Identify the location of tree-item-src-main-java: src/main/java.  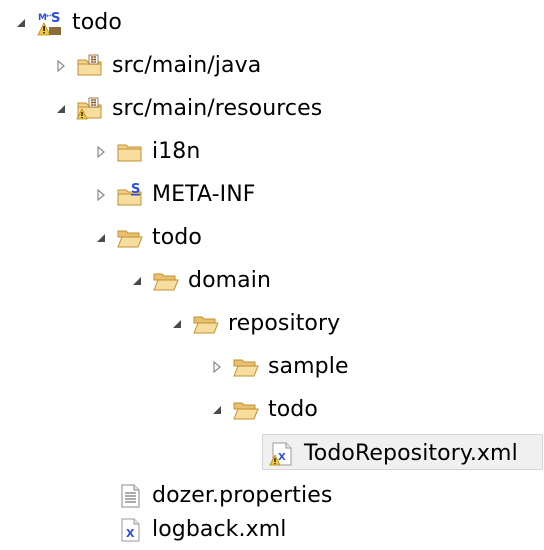
(157, 66).